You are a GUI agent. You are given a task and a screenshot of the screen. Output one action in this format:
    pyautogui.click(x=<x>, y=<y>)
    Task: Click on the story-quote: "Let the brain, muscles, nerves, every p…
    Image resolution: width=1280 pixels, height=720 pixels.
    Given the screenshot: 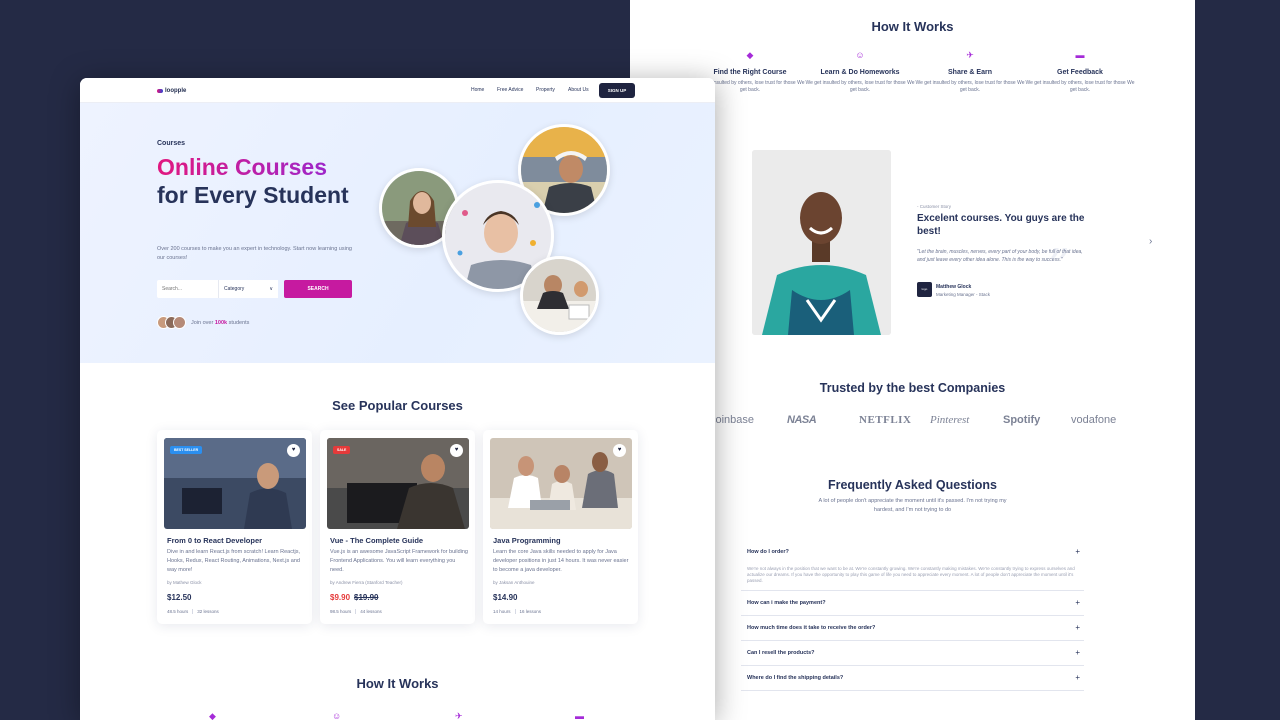 What is the action you would take?
    pyautogui.click(x=1000, y=256)
    